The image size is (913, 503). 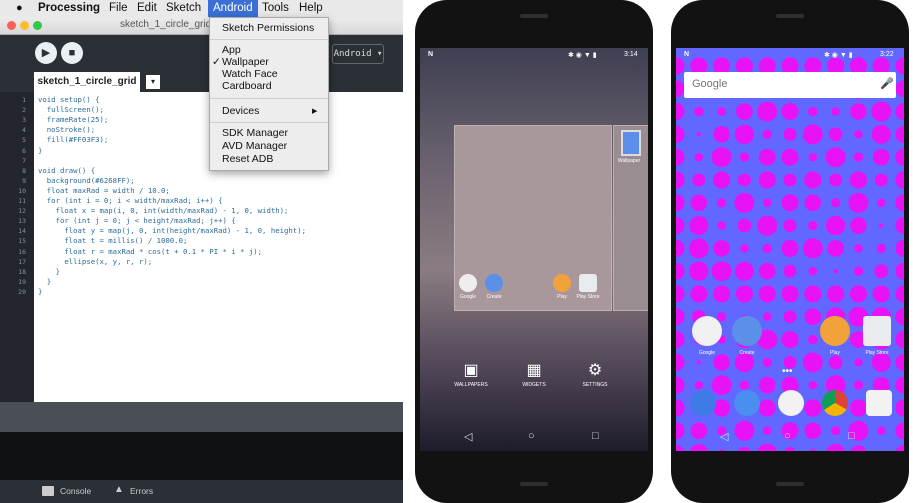 What do you see at coordinates (22, 231) in the screenshot?
I see `line-number: 14` at bounding box center [22, 231].